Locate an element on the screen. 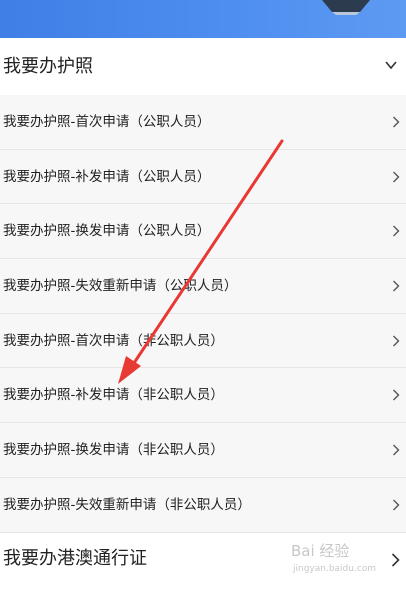 This screenshot has width=406, height=592. list-item-label: 我要办护照-失效重新申请（公职人员） is located at coordinates (120, 286).